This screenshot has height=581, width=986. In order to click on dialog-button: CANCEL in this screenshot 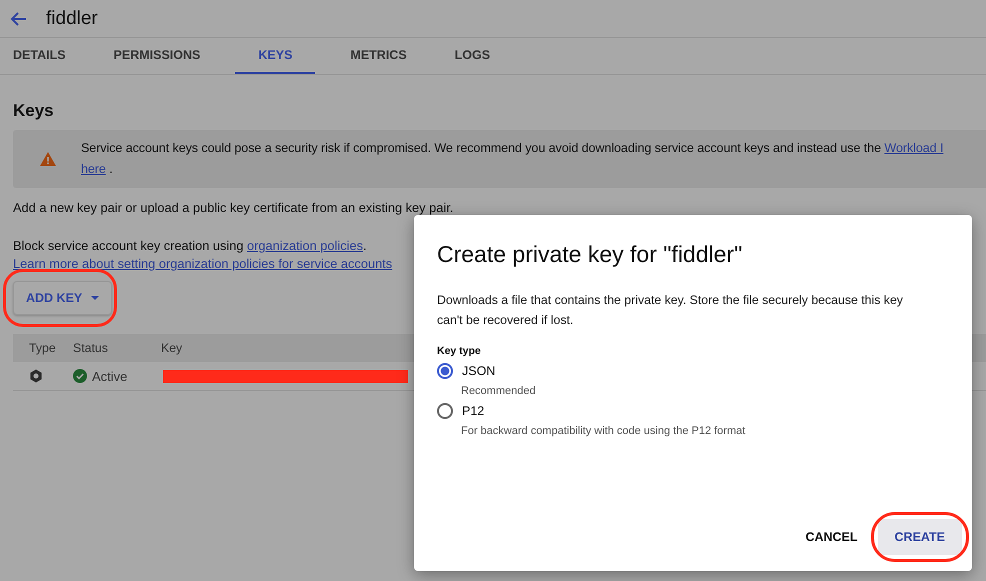, I will do `click(831, 537)`.